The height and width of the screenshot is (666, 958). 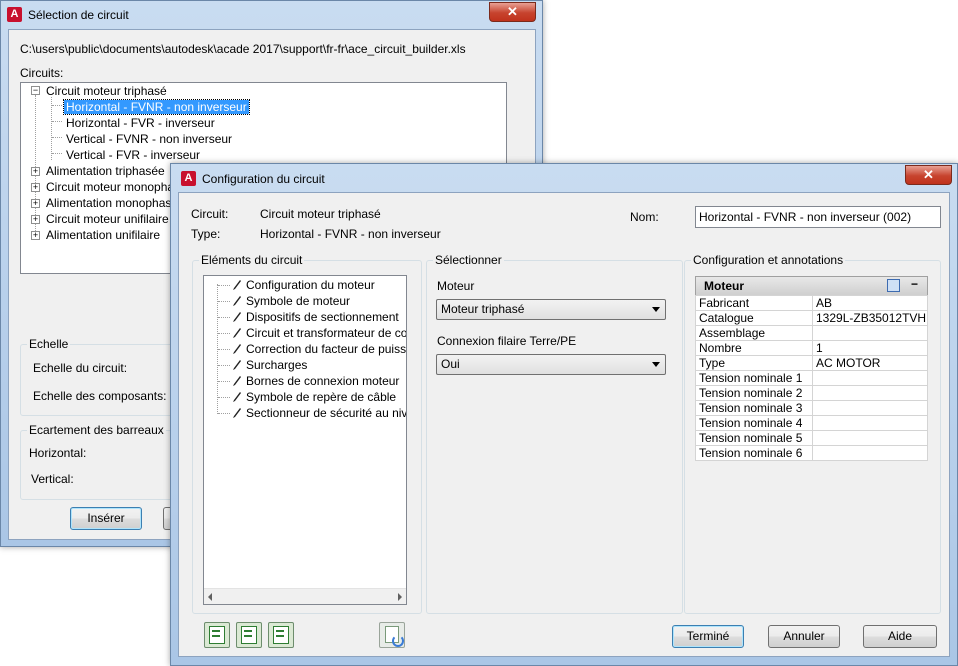 What do you see at coordinates (115, 203) in the screenshot?
I see `tree-node: Alimentation monophasée` at bounding box center [115, 203].